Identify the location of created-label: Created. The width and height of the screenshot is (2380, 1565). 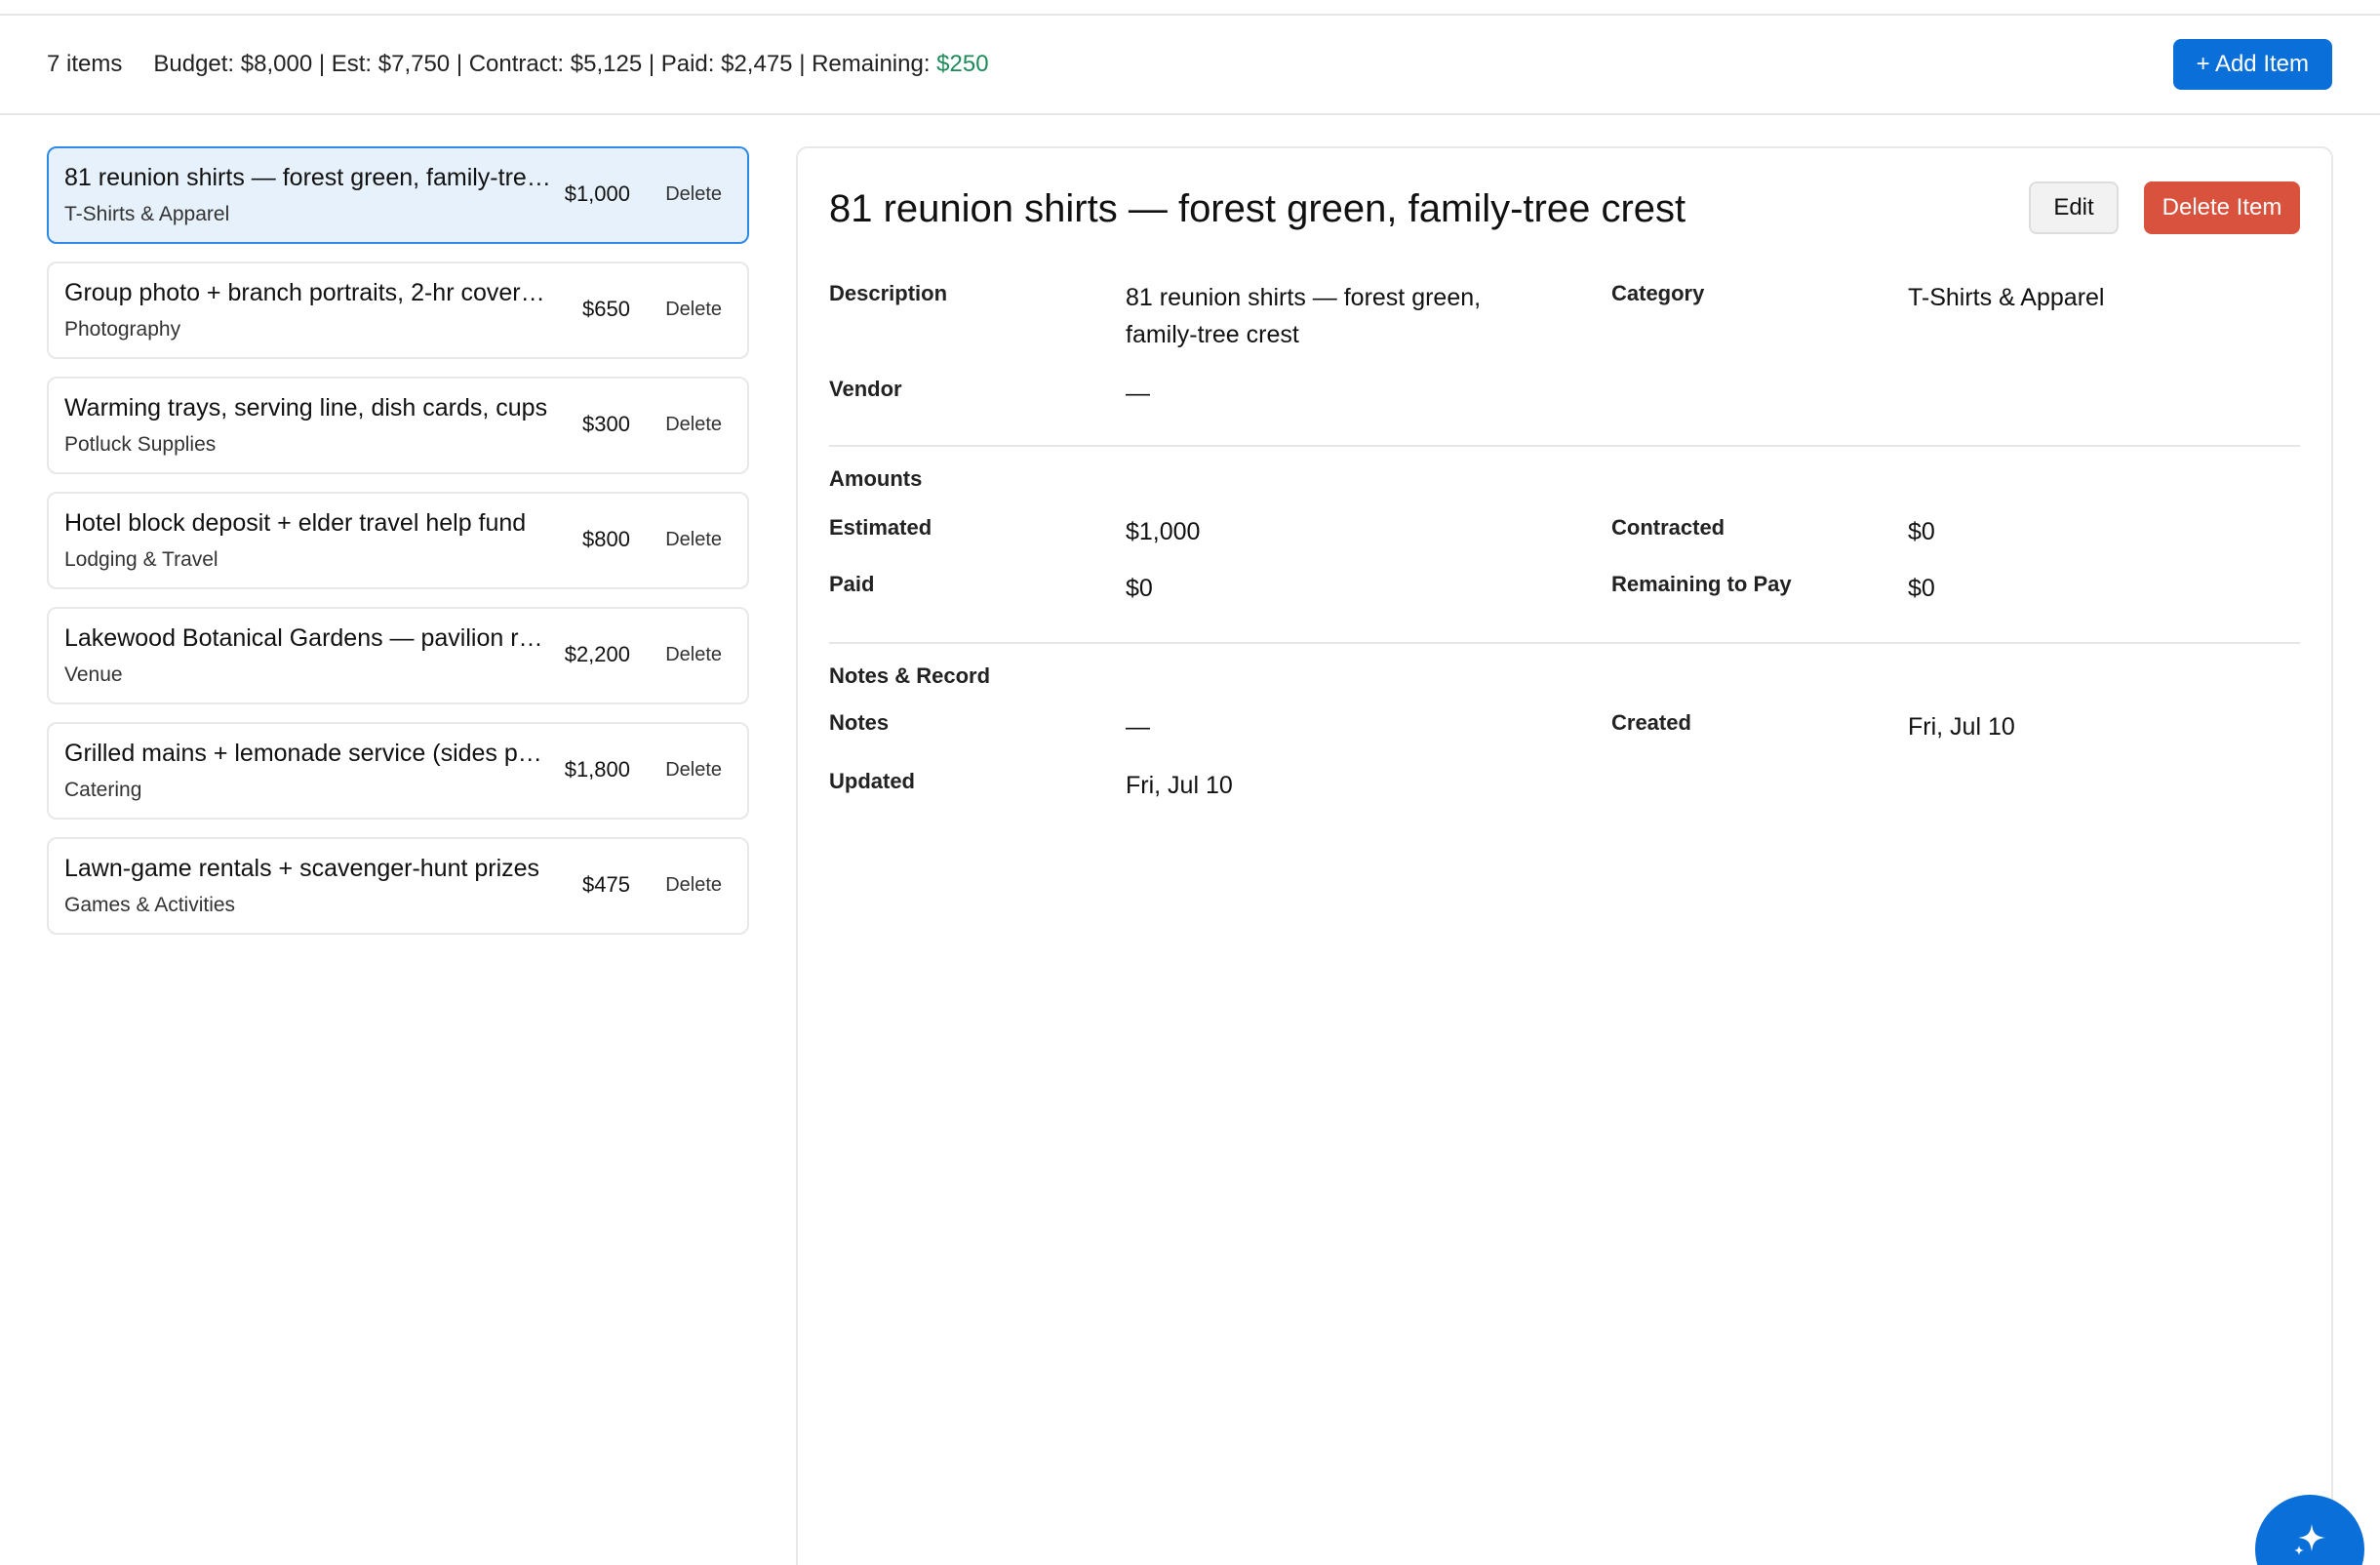
(1651, 722).